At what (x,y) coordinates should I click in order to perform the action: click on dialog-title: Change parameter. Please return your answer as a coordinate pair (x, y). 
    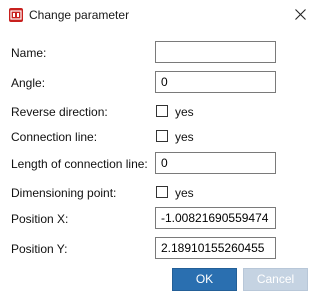
    Looking at the image, I should click on (79, 15).